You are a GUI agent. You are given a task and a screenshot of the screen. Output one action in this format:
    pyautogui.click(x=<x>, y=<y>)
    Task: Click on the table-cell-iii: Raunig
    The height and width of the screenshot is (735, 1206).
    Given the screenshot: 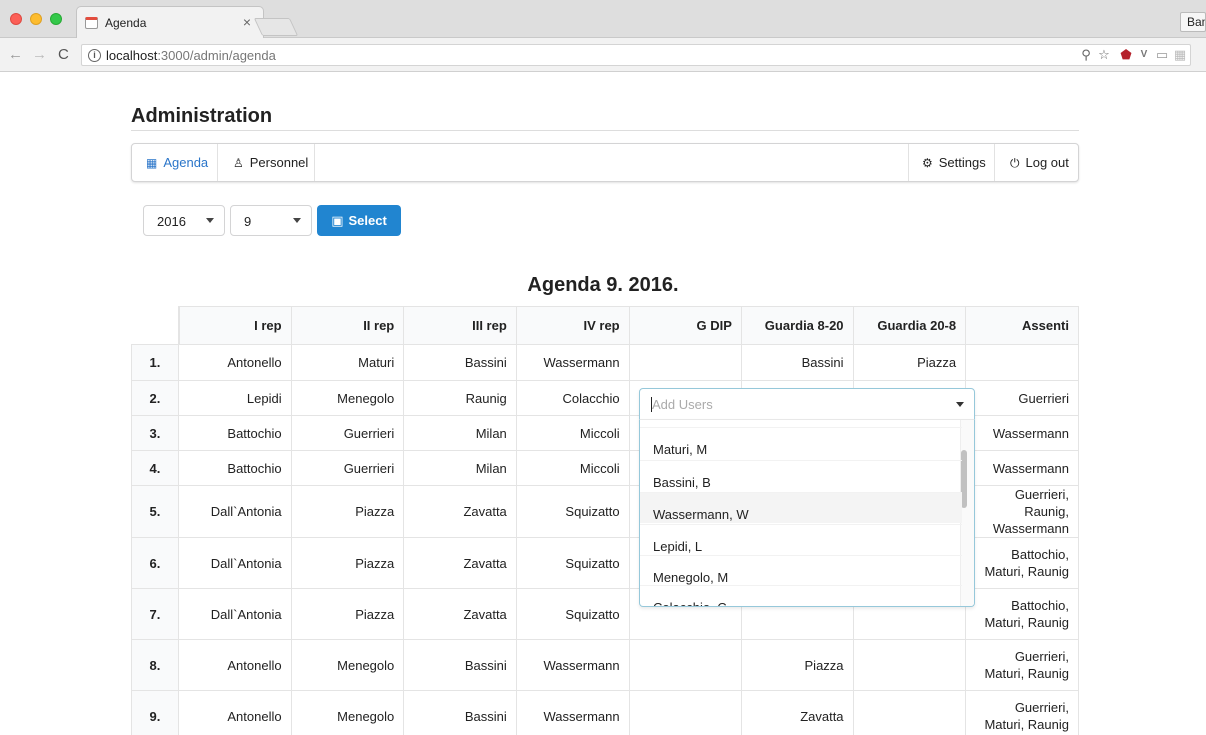 What is the action you would take?
    pyautogui.click(x=460, y=398)
    